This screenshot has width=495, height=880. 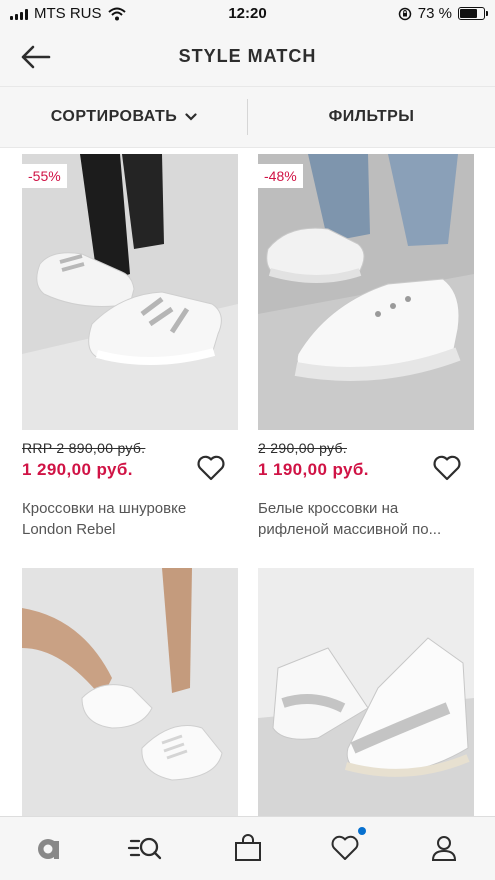 I want to click on product-title-line: London Rebel, so click(x=69, y=529).